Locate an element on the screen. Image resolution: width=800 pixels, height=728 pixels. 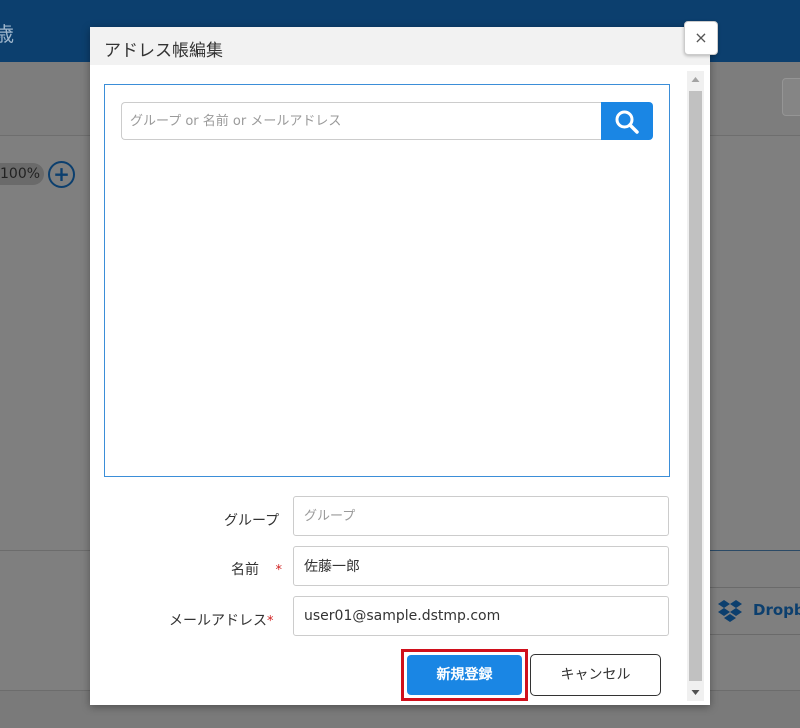
dialog-title: アドレス帳編集 is located at coordinates (163, 51).